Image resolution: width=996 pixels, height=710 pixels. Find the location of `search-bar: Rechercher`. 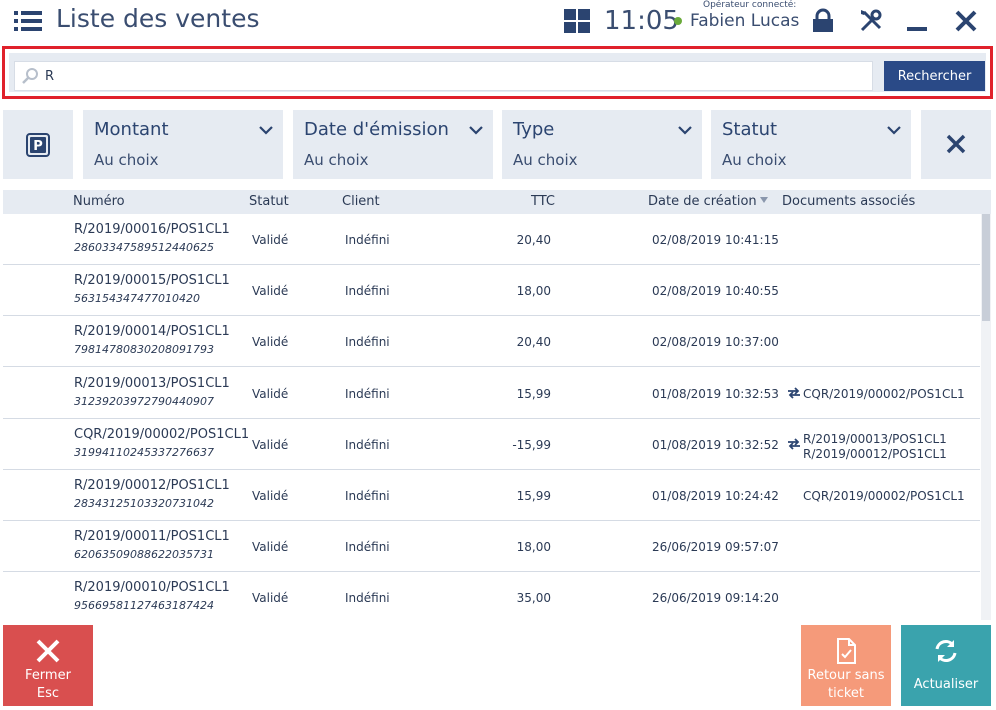

search-bar: Rechercher is located at coordinates (497, 72).